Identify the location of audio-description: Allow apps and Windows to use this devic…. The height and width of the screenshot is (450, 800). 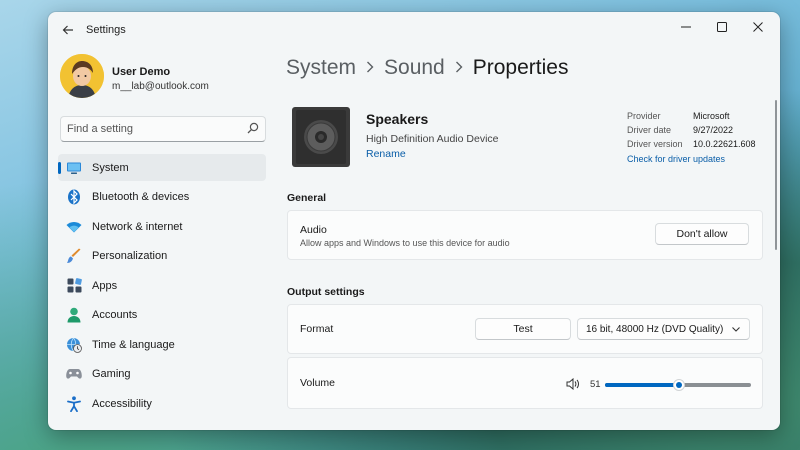
(405, 243).